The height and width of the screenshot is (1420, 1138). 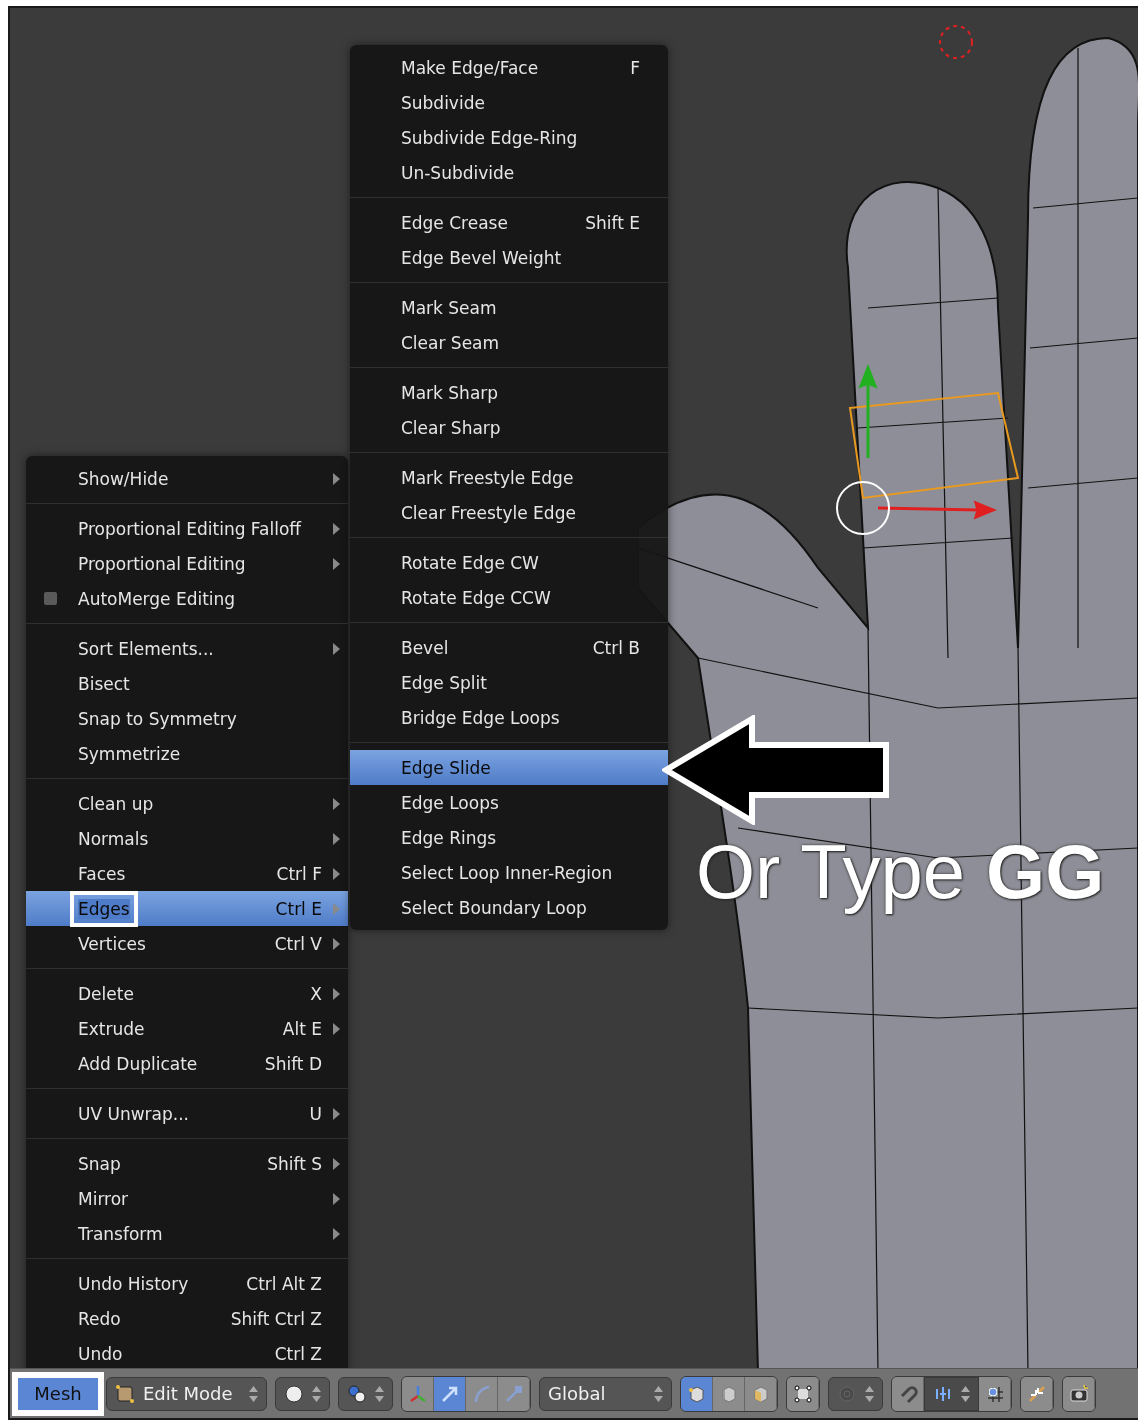 I want to click on shortcut-text: F, so click(x=635, y=67).